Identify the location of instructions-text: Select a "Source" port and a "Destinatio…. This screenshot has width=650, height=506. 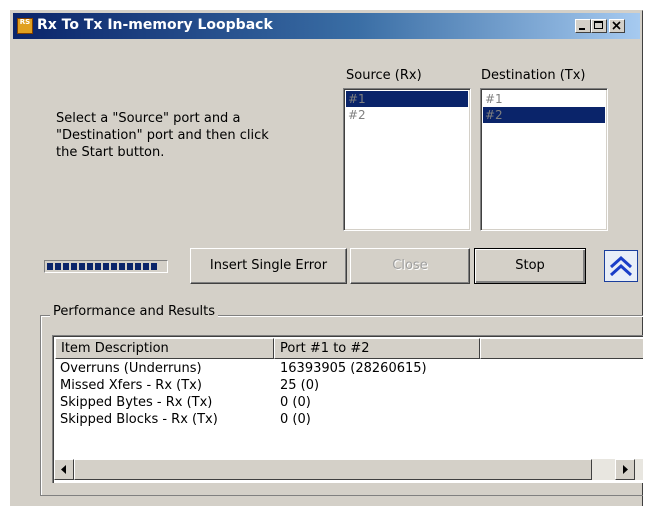
(162, 135).